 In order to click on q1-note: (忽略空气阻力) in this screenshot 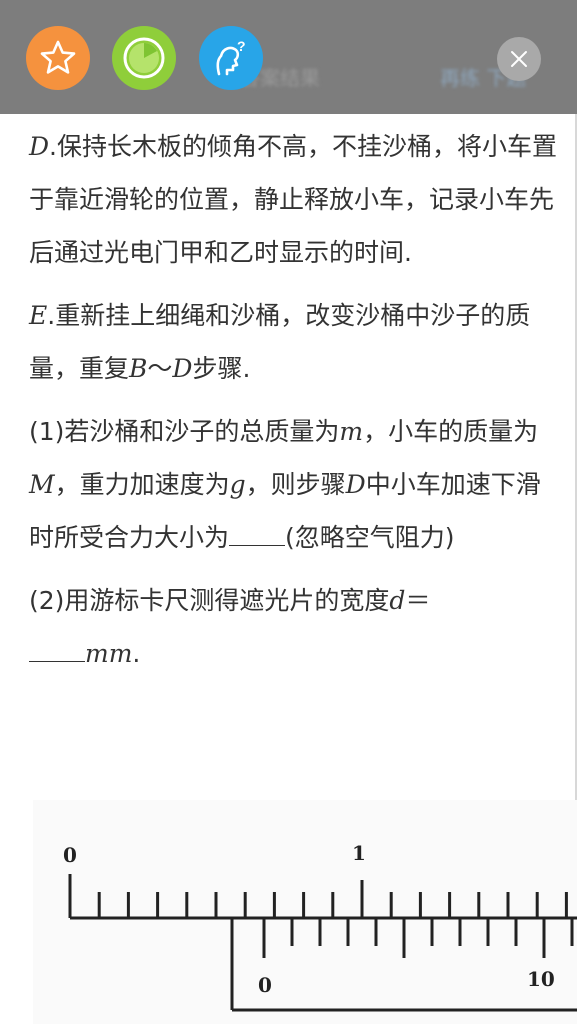, I will do `click(370, 537)`.